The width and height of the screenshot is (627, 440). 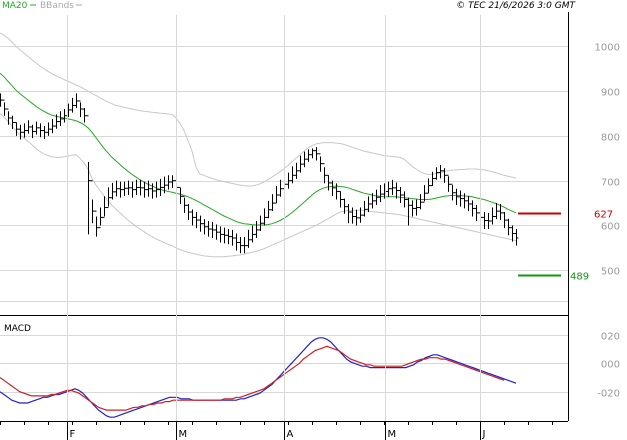 I want to click on price-y-tick-label: 600, so click(x=610, y=227).